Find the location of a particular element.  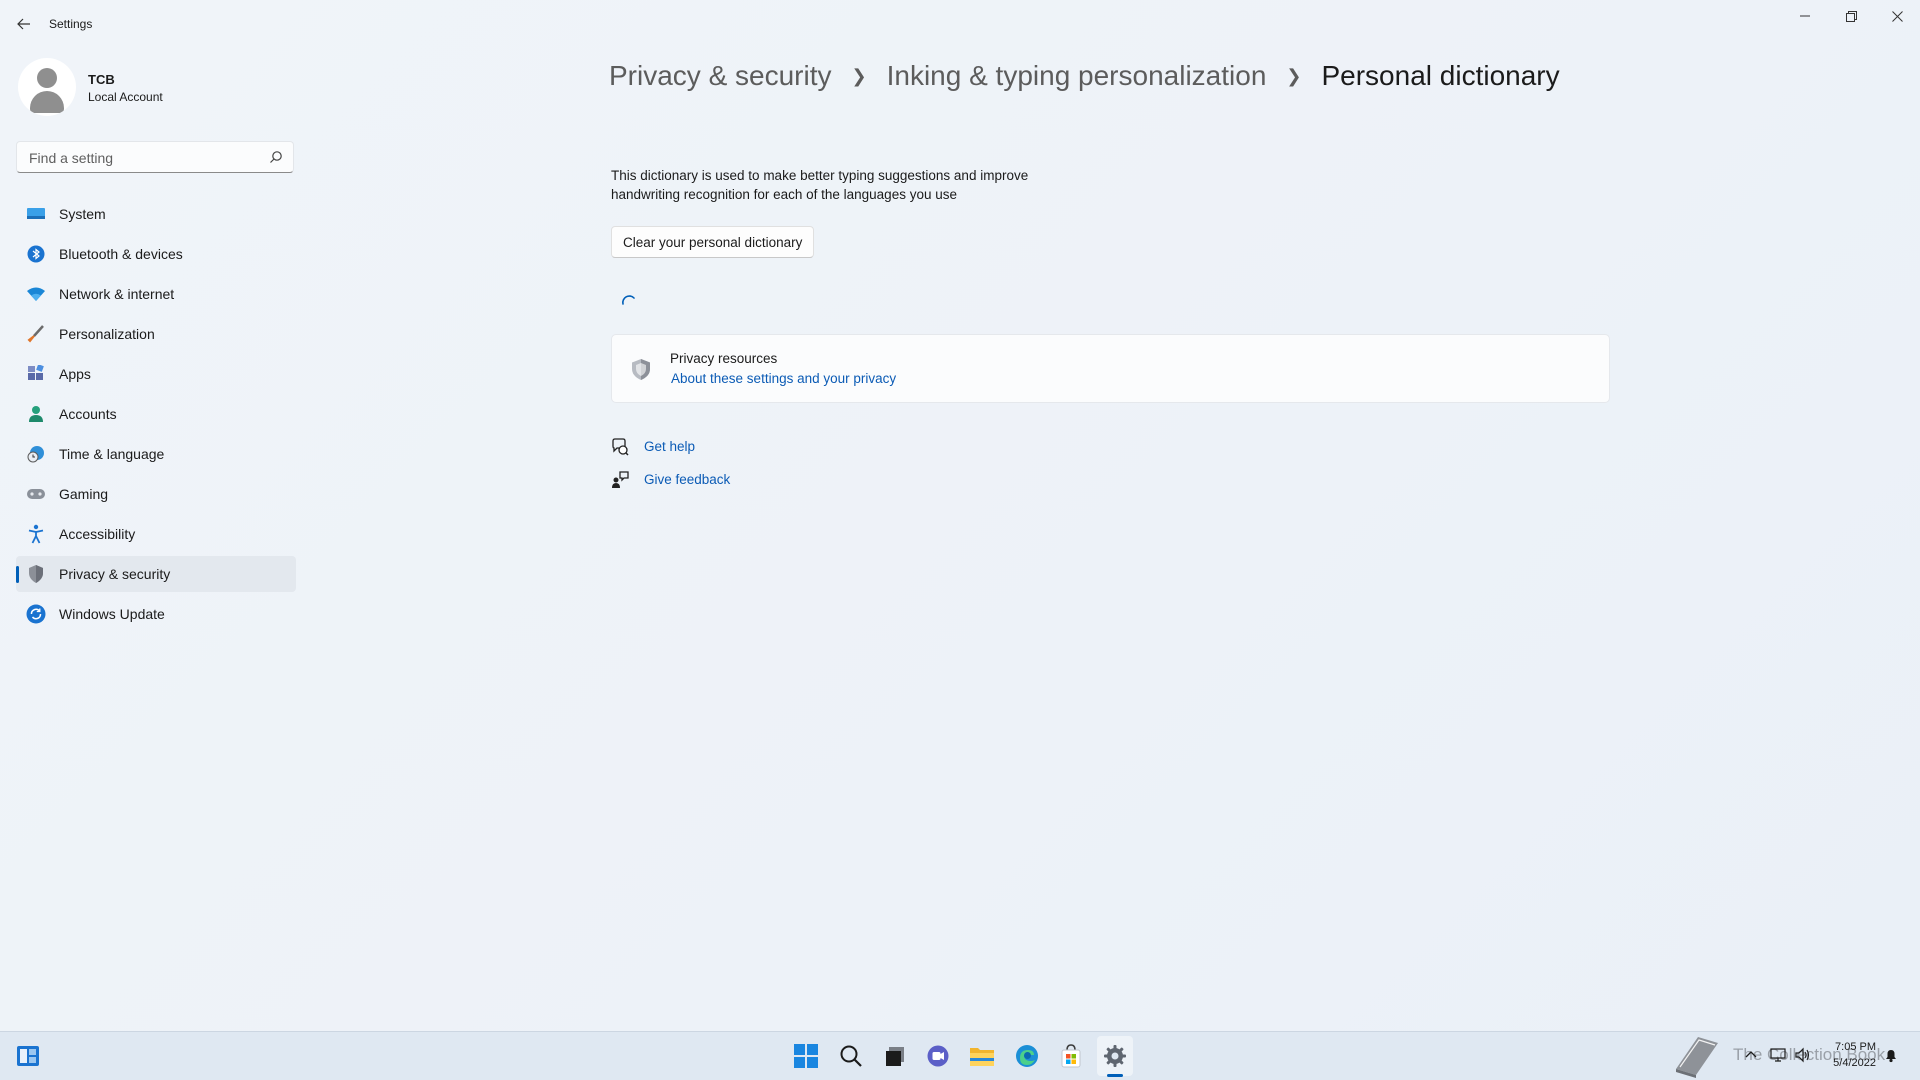

person-icon is located at coordinates (36, 414).